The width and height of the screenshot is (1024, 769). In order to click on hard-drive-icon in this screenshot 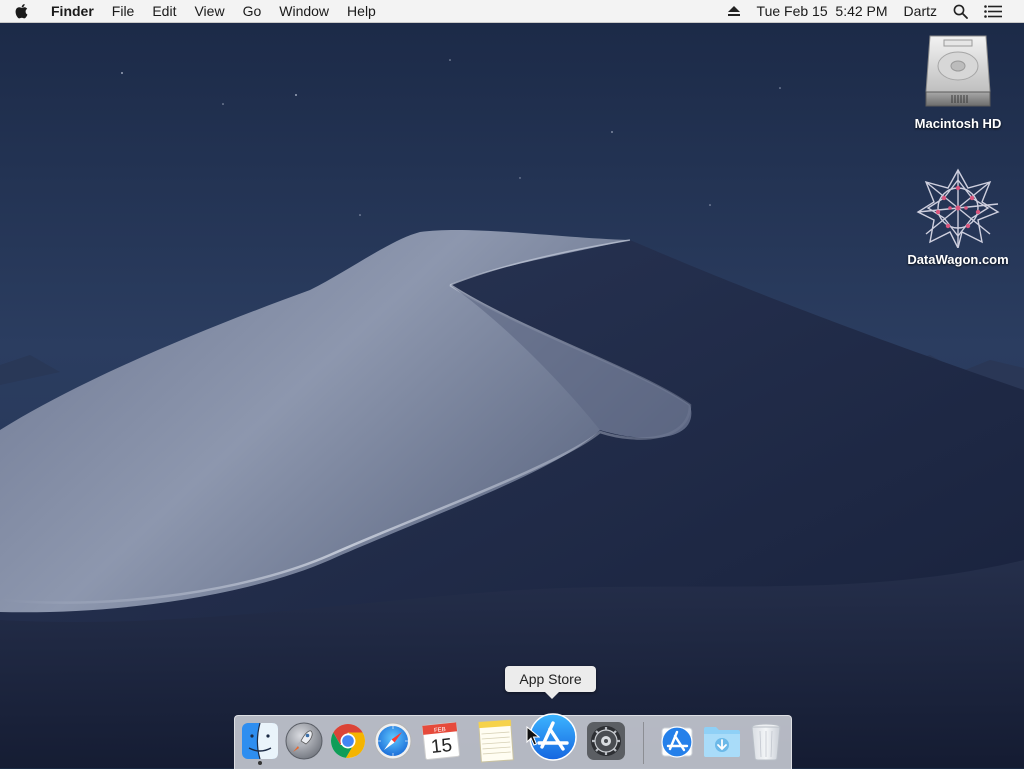, I will do `click(958, 71)`.